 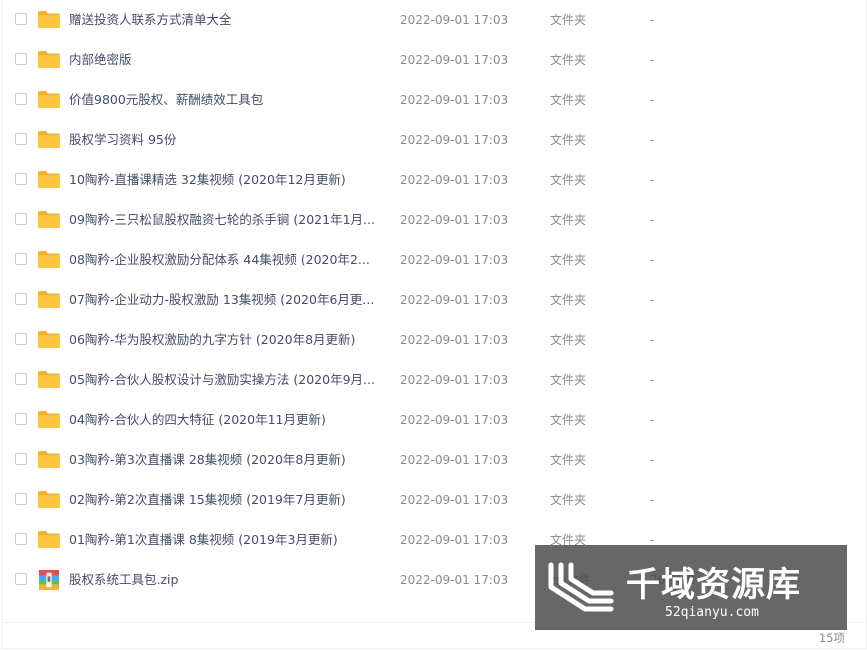 What do you see at coordinates (122, 140) in the screenshot?
I see `file-name: 股权学习资料 95份` at bounding box center [122, 140].